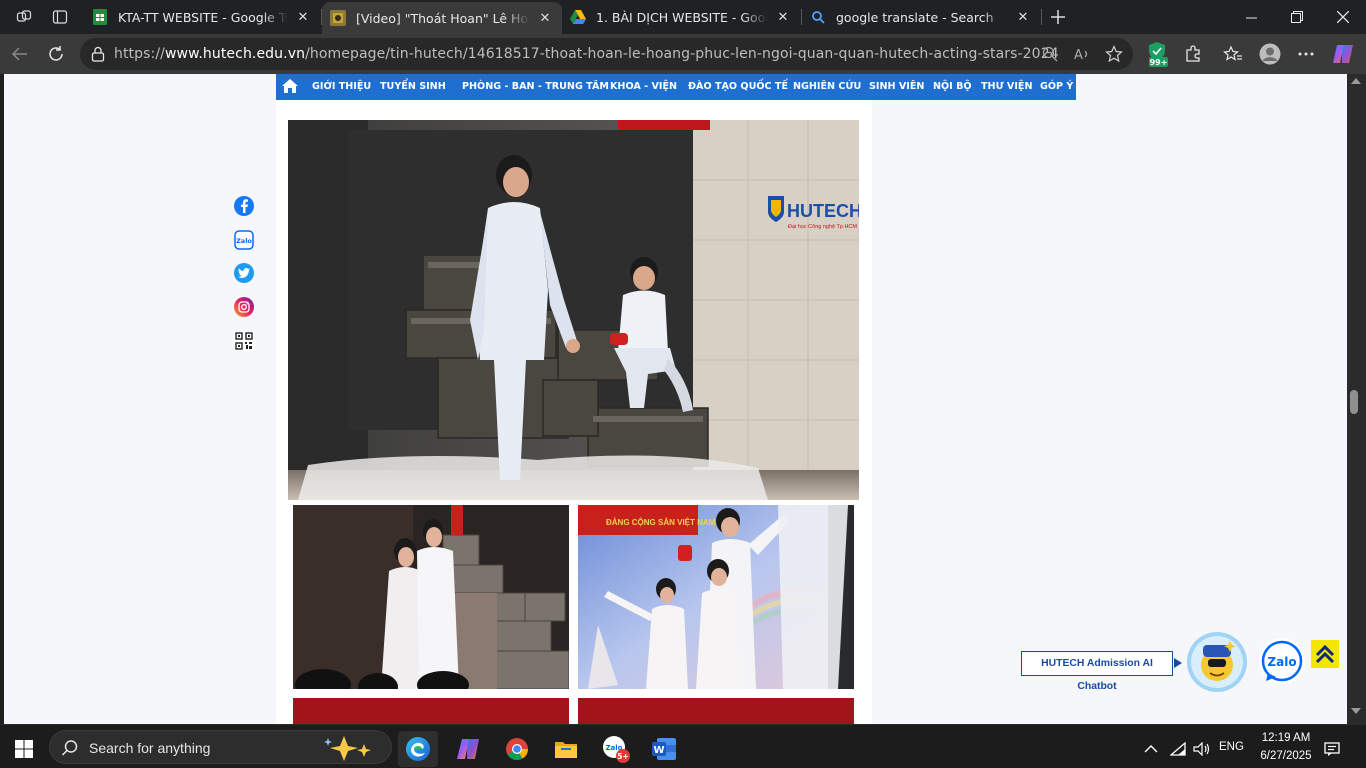 The image size is (1366, 768). I want to click on input-language: ENG, so click(1231, 747).